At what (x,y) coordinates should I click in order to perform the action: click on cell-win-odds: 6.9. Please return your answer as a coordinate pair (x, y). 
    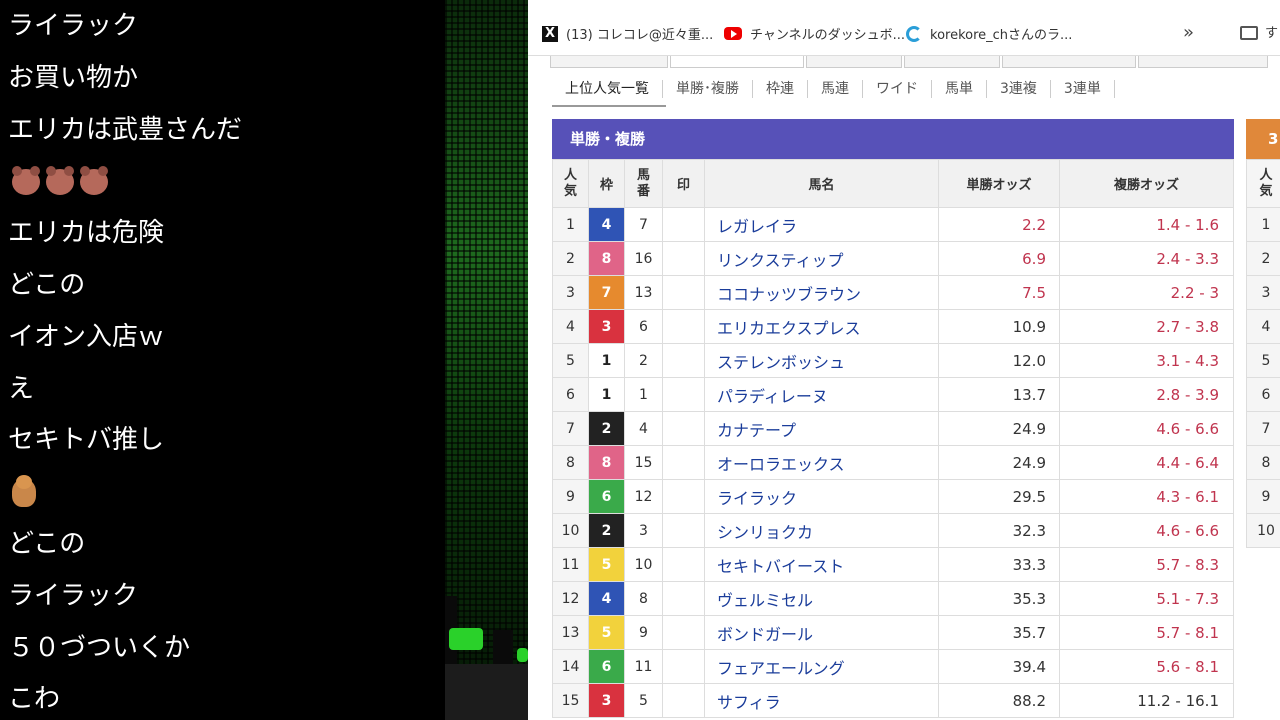
    Looking at the image, I should click on (999, 258).